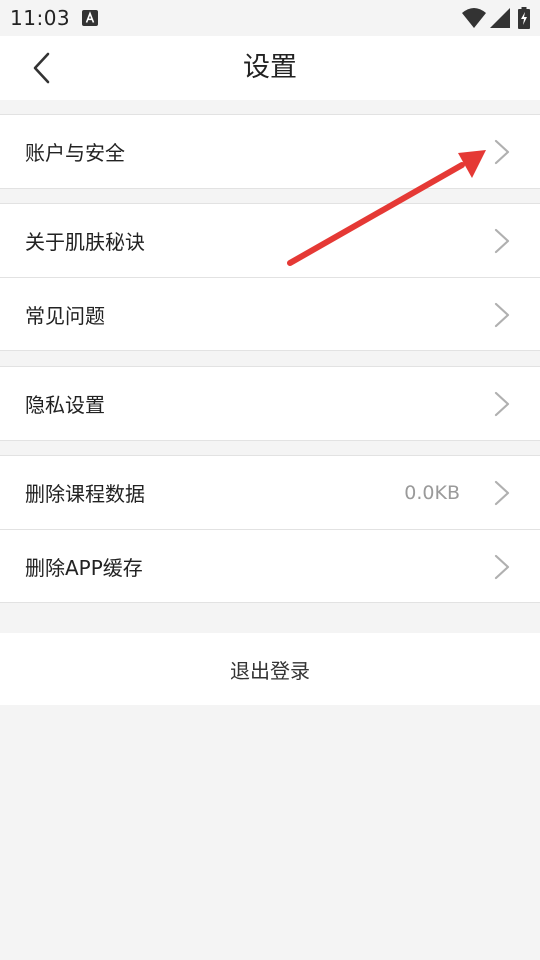  I want to click on about-item: 关于肌肤秘诀, so click(270, 240).